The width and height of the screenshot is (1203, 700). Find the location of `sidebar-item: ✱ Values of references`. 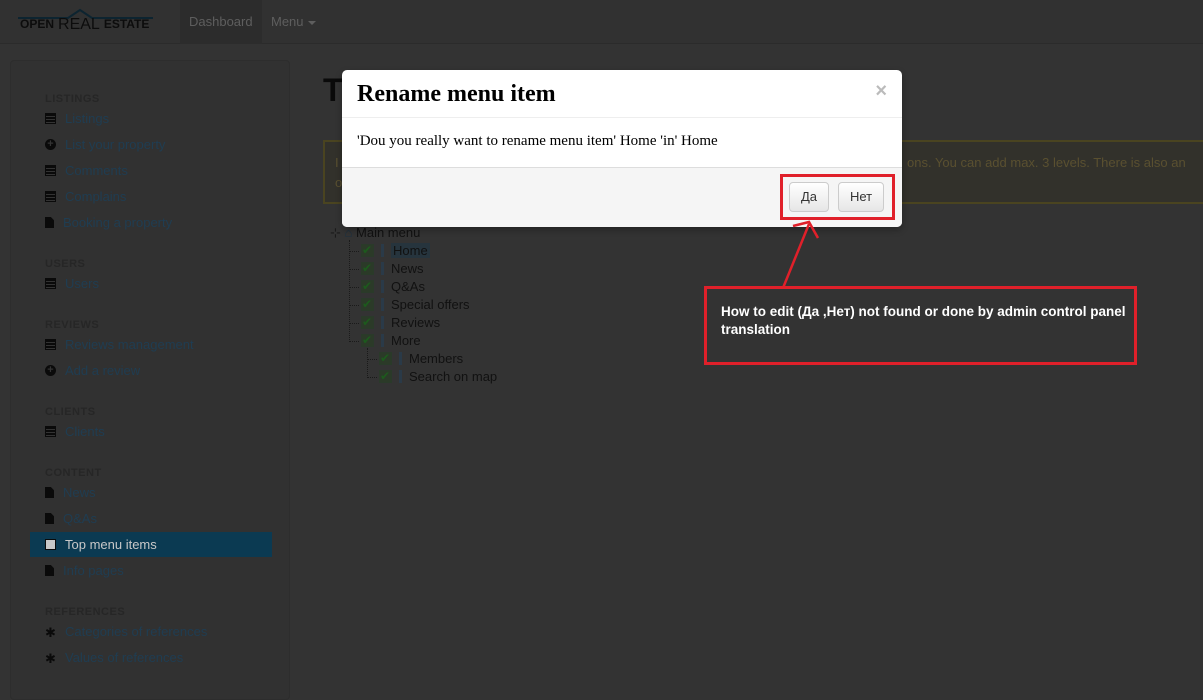

sidebar-item: ✱ Values of references is located at coordinates (151, 657).